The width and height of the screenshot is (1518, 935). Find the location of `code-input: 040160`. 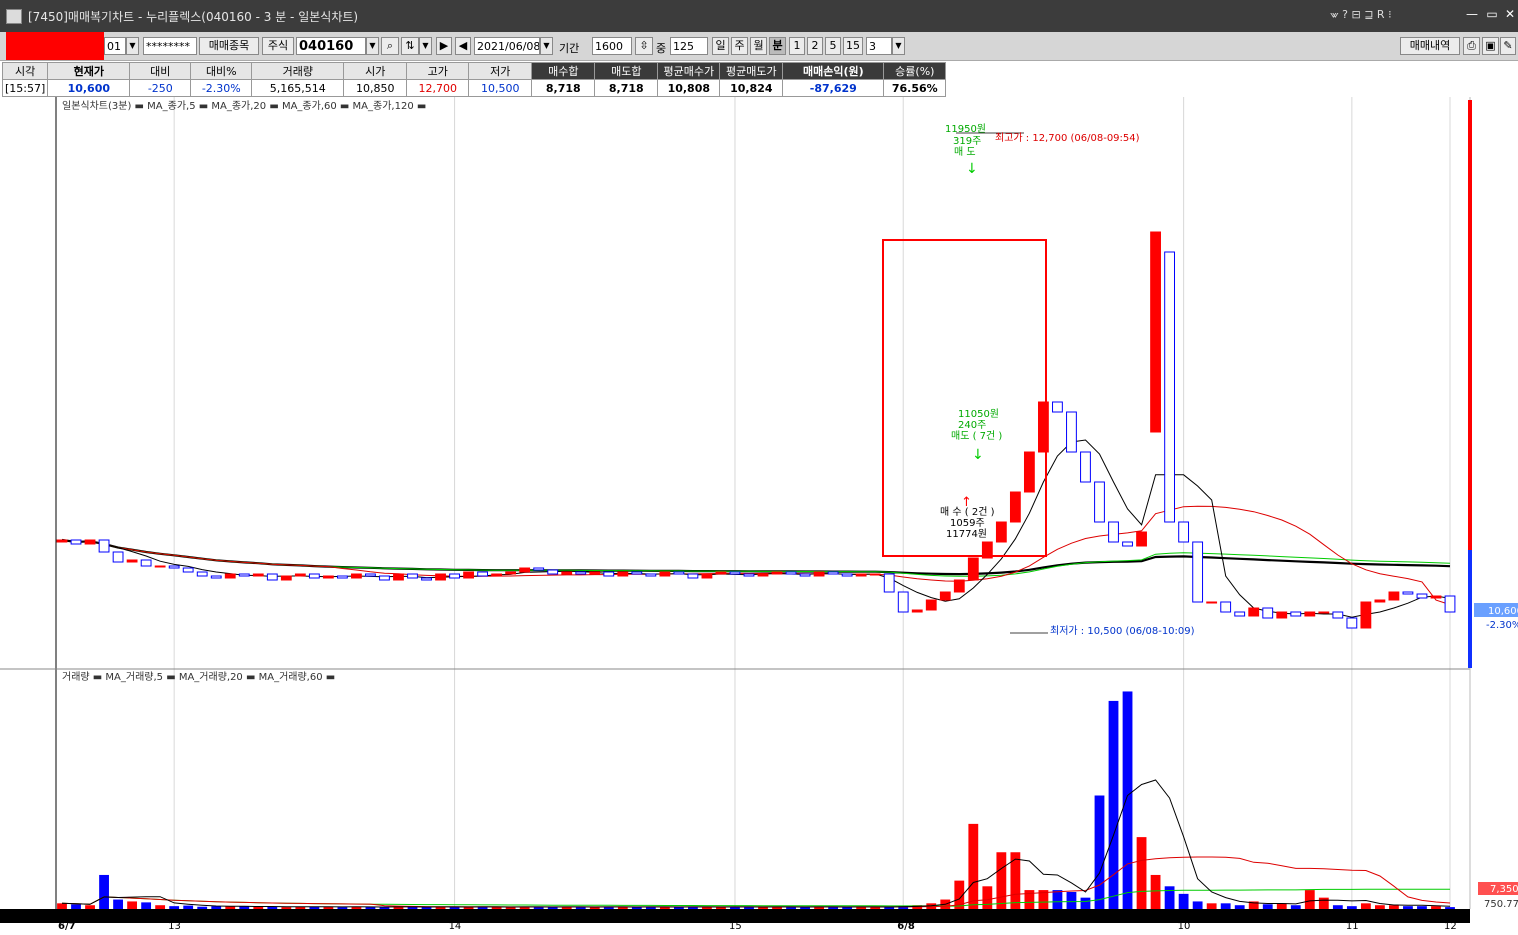

code-input: 040160 is located at coordinates (331, 46).